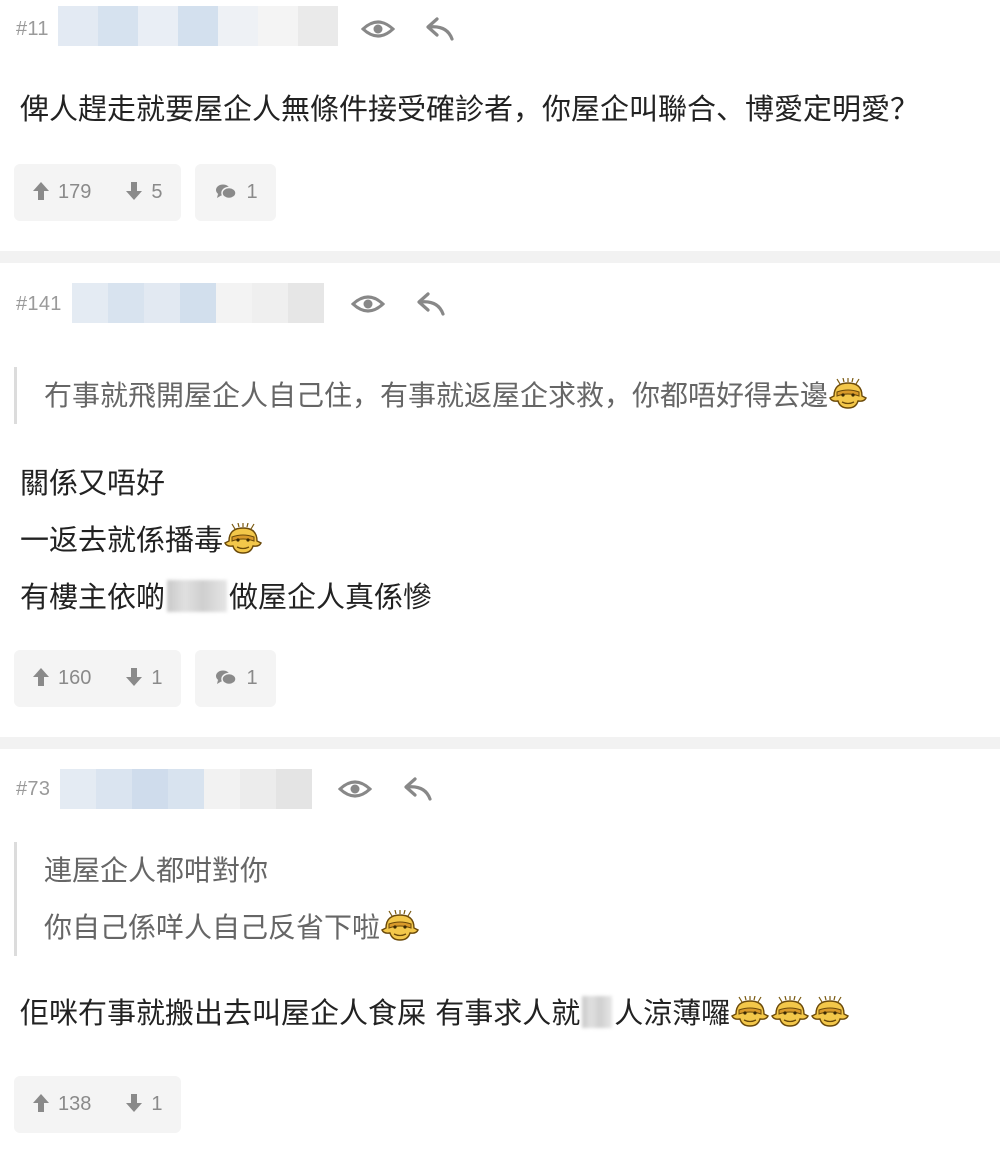  I want to click on post-body: 關係又唔好 一返去就係播毒 有樓主依啲 做屋企人真係慘, so click(500, 540).